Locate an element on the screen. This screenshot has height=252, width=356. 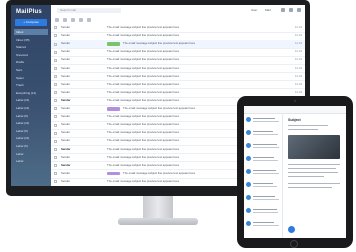
sidebar-folder-item: Drafts is located at coordinates (31, 62).